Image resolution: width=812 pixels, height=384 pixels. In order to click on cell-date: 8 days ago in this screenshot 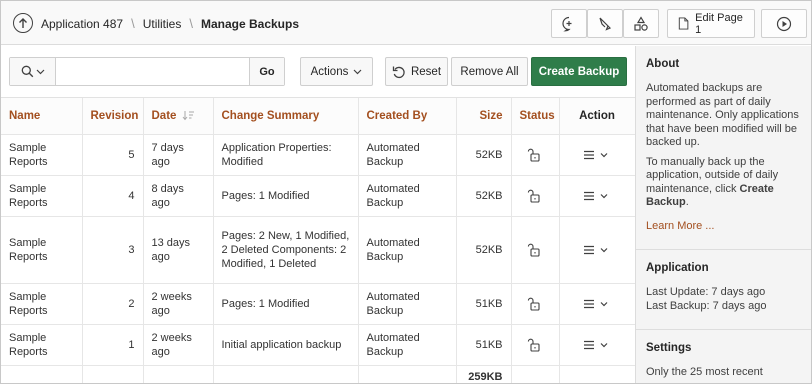, I will do `click(178, 196)`.